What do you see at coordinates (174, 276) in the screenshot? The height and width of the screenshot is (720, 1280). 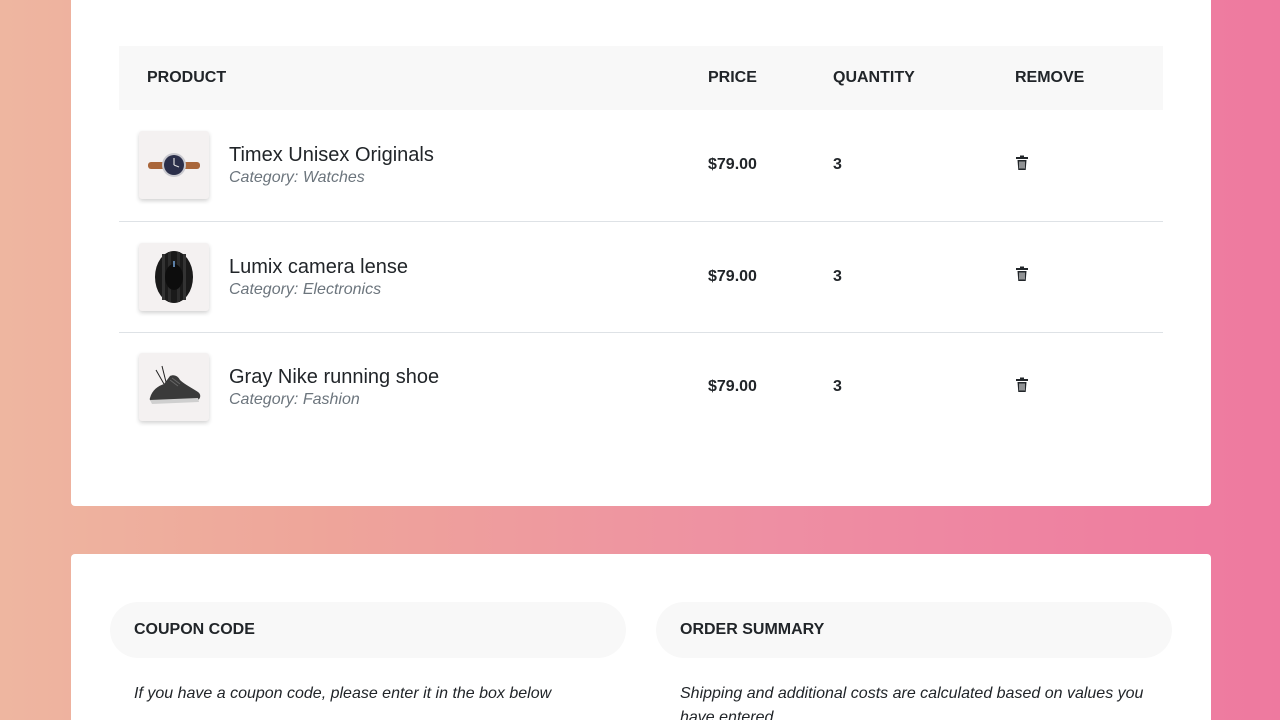 I see `camera-lens-image` at bounding box center [174, 276].